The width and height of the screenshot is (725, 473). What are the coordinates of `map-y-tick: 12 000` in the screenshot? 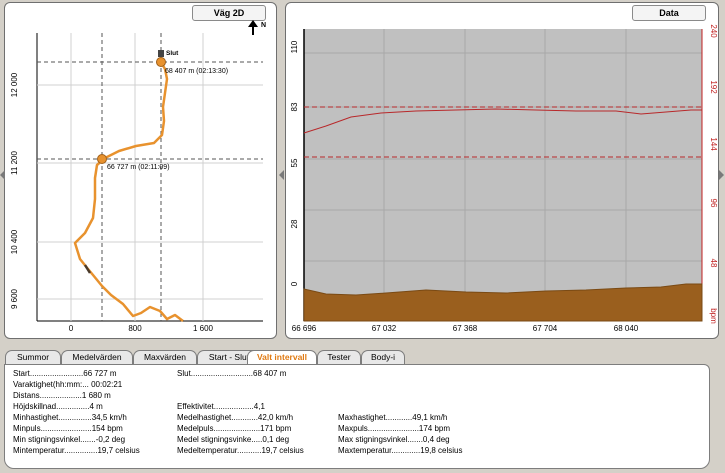 It's located at (14, 84).